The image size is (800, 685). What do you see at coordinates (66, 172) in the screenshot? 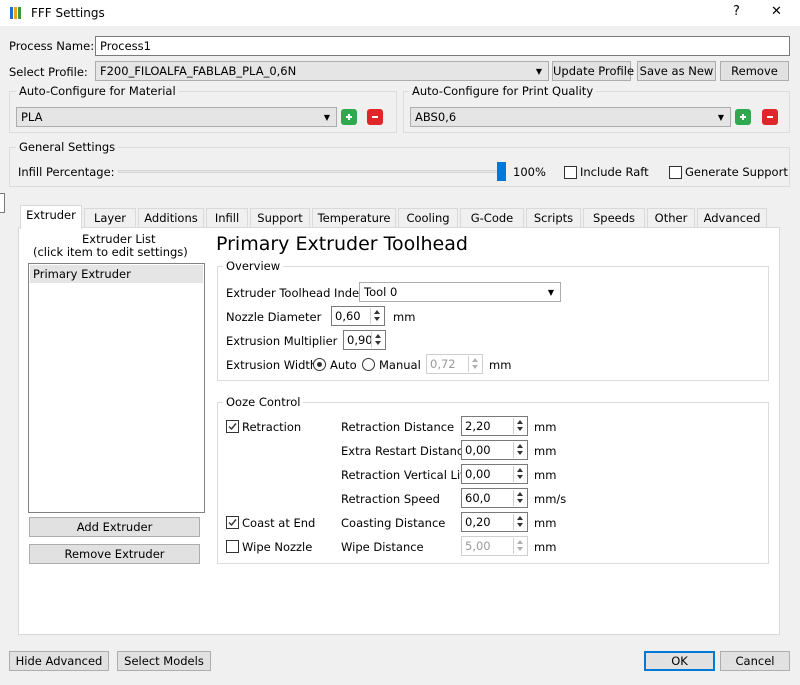
I see `infill-percentage-label: Infill Percentage:` at bounding box center [66, 172].